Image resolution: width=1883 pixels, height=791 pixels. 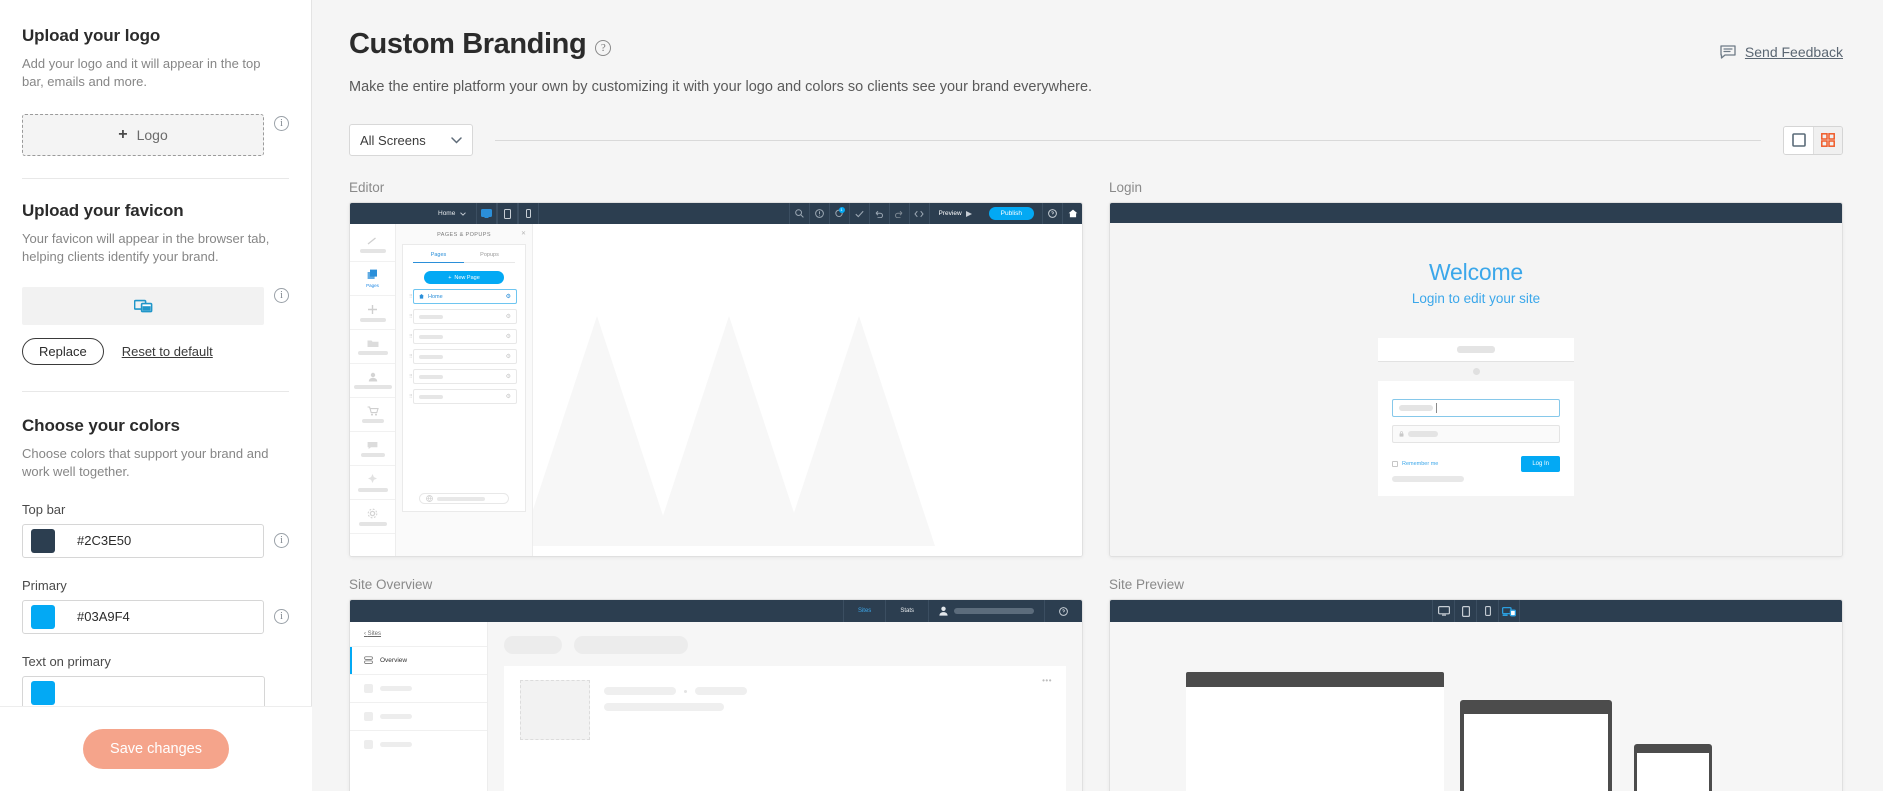 What do you see at coordinates (143, 540) in the screenshot?
I see `color-input-top-bar: #2C3E50` at bounding box center [143, 540].